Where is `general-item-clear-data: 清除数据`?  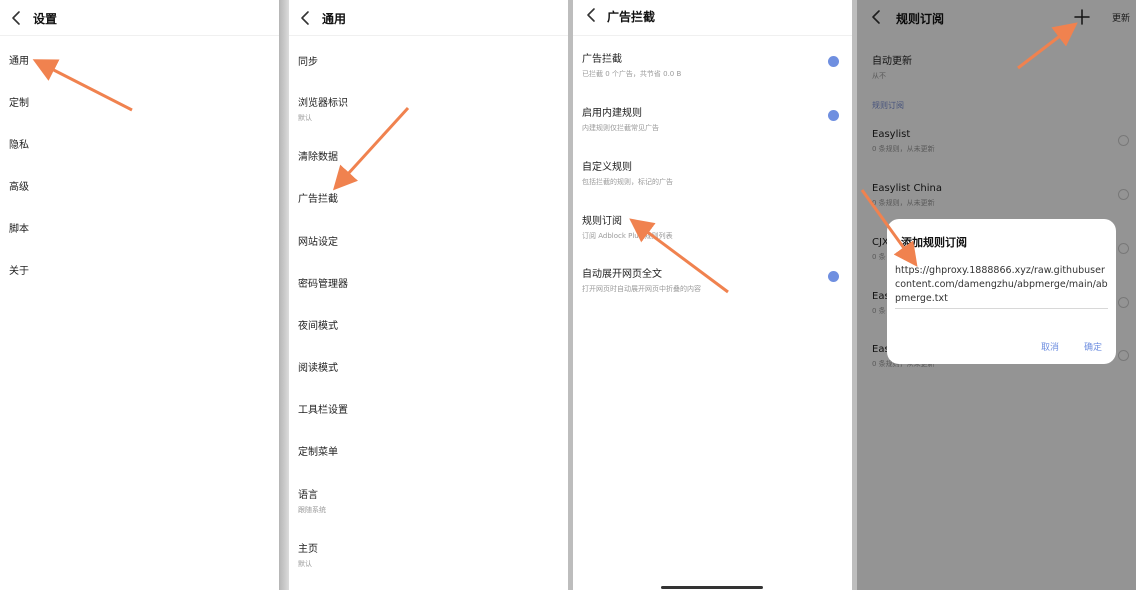 general-item-clear-data: 清除数据 is located at coordinates (318, 155).